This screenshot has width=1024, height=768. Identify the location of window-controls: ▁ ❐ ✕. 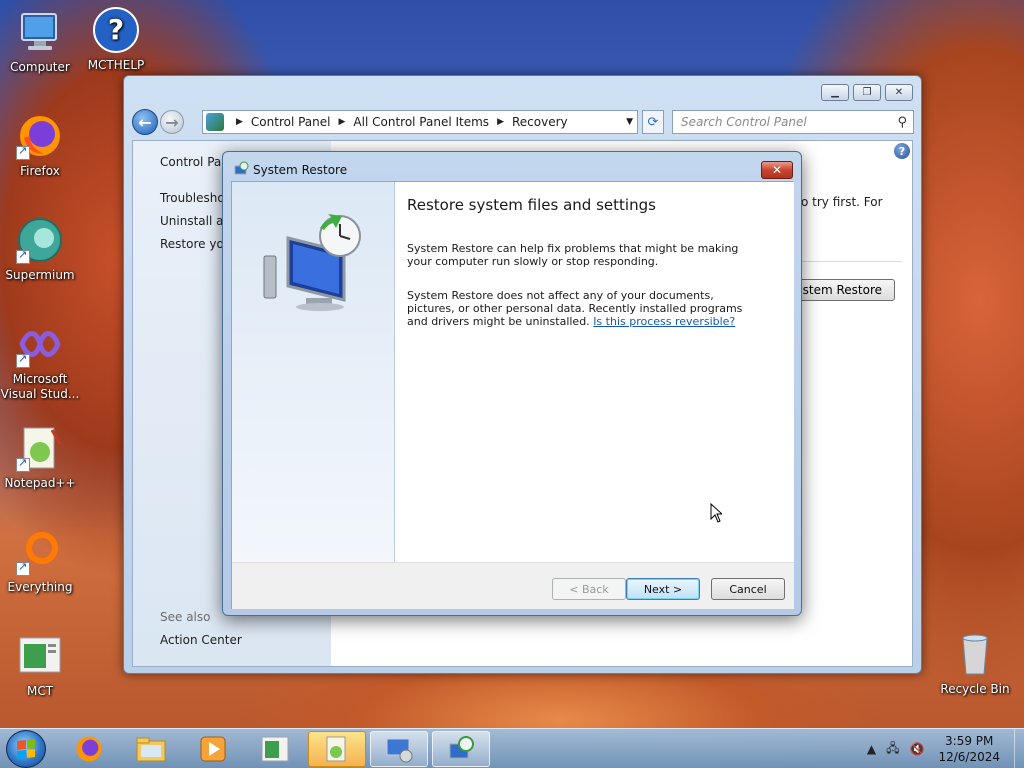
(867, 92).